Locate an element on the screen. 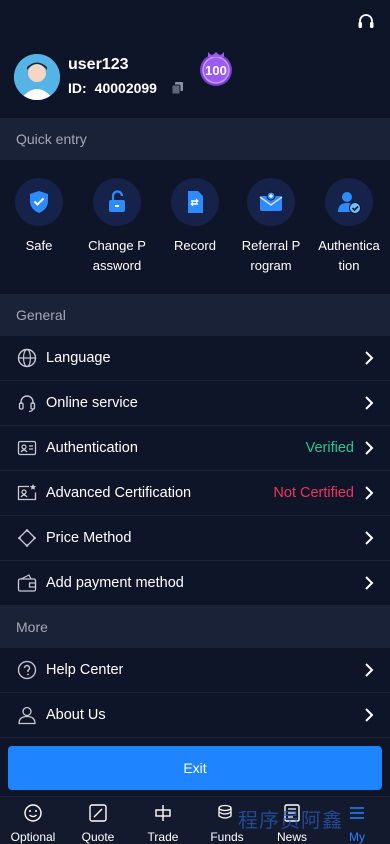 This screenshot has width=390, height=844. quick-entry-referral: Referral P rogram is located at coordinates (271, 227).